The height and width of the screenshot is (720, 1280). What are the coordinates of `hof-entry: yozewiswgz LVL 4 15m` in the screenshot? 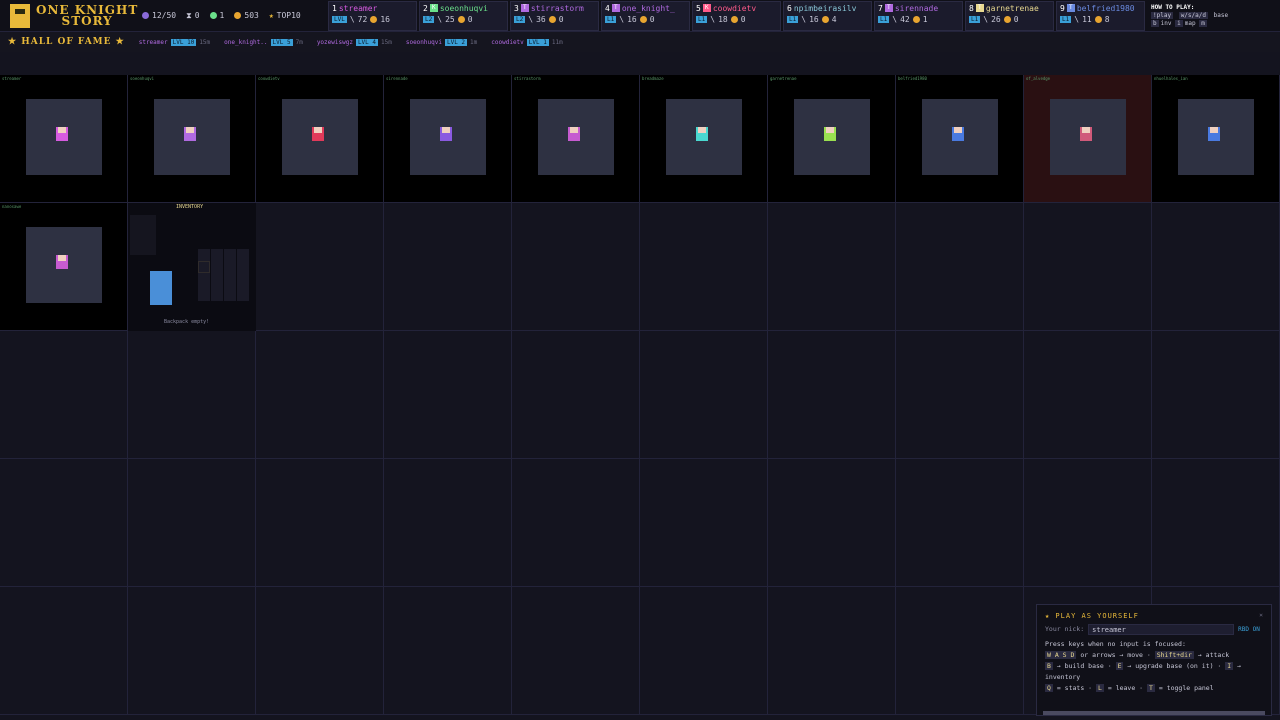 It's located at (354, 42).